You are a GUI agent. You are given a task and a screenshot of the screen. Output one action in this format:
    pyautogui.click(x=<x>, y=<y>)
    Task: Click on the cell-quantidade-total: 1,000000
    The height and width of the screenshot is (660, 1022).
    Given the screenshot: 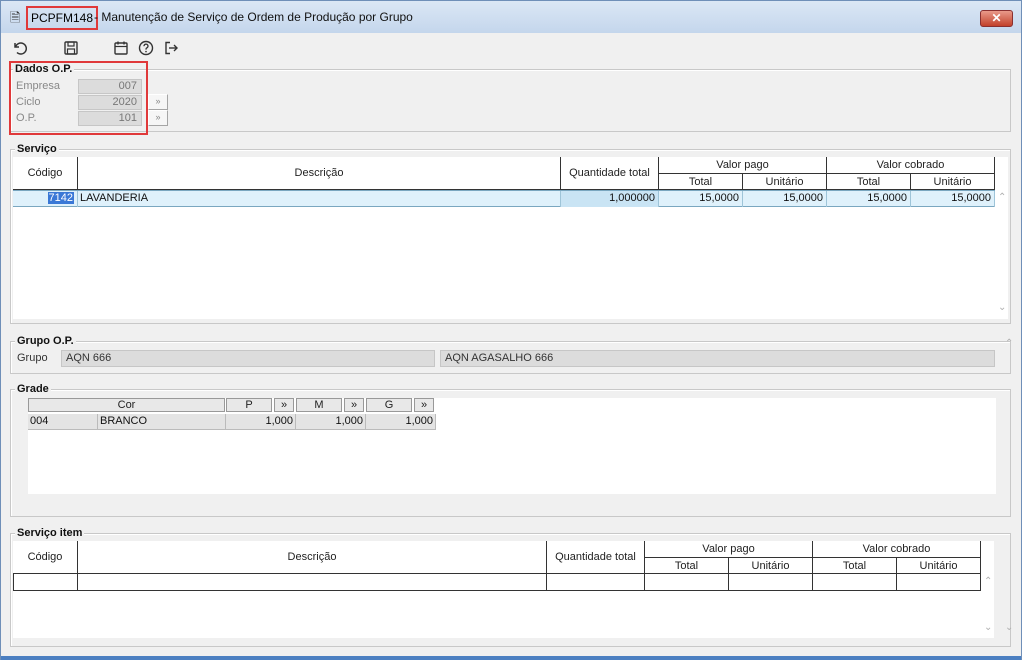 What is the action you would take?
    pyautogui.click(x=610, y=199)
    